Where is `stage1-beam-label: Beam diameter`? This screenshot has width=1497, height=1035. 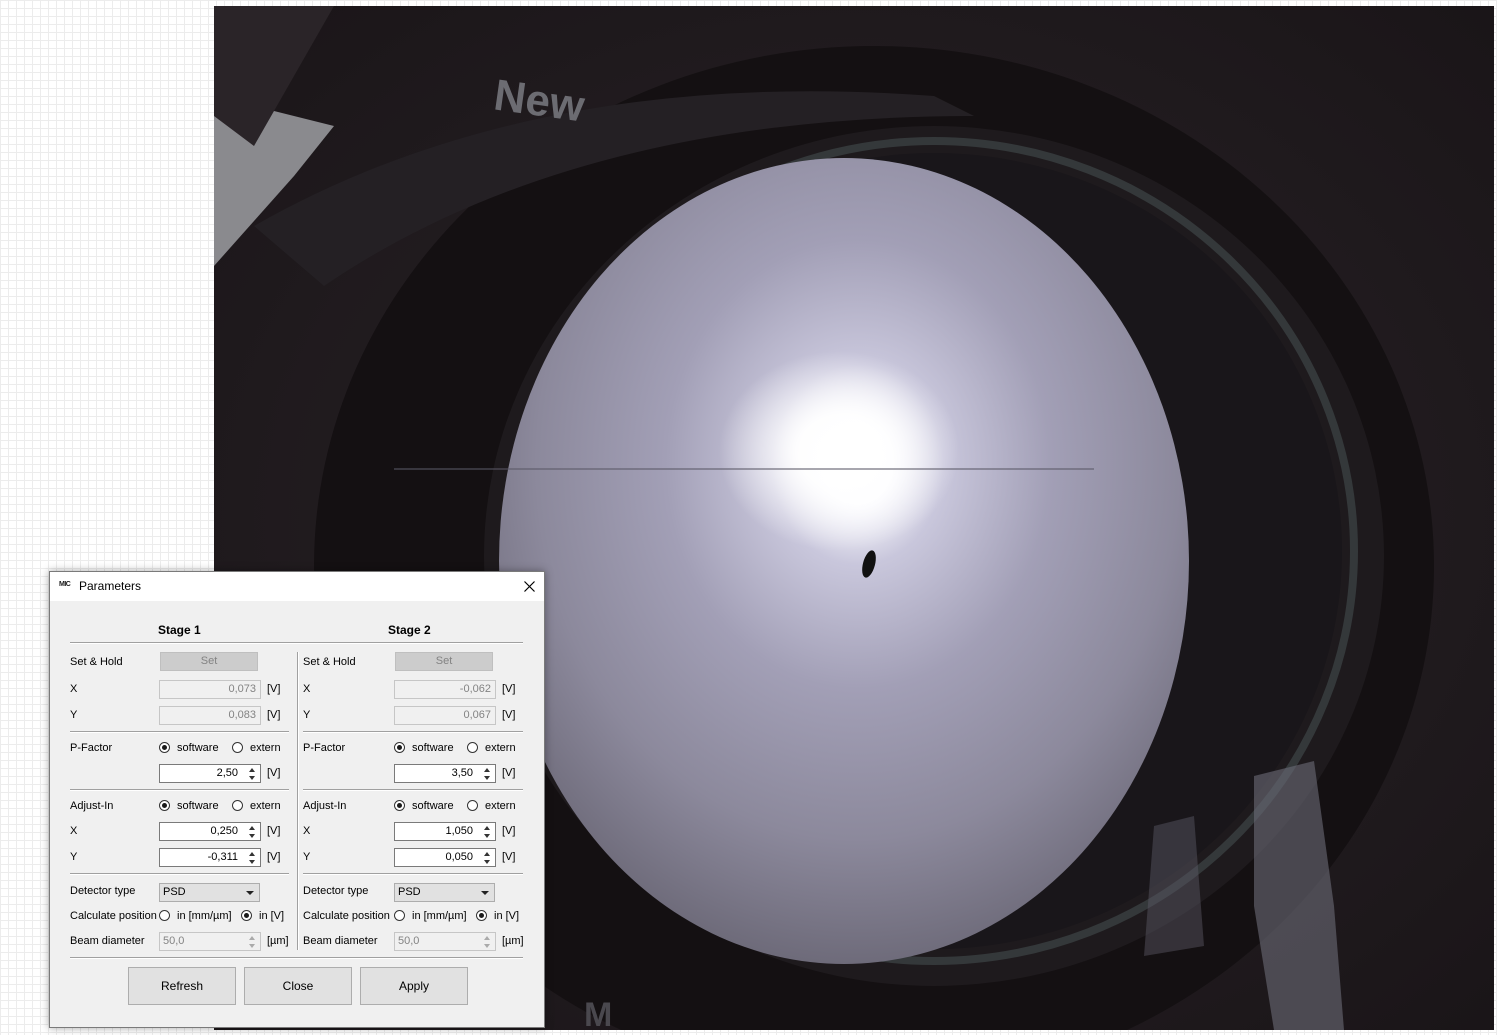 stage1-beam-label: Beam diameter is located at coordinates (107, 941).